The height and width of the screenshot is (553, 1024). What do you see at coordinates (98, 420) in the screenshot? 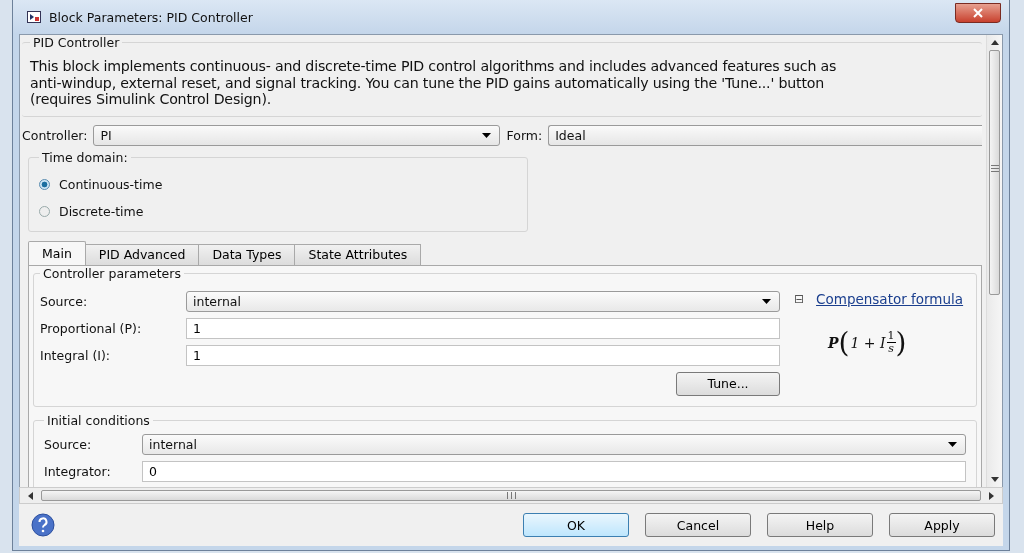
I see `group-title: Initial conditions` at bounding box center [98, 420].